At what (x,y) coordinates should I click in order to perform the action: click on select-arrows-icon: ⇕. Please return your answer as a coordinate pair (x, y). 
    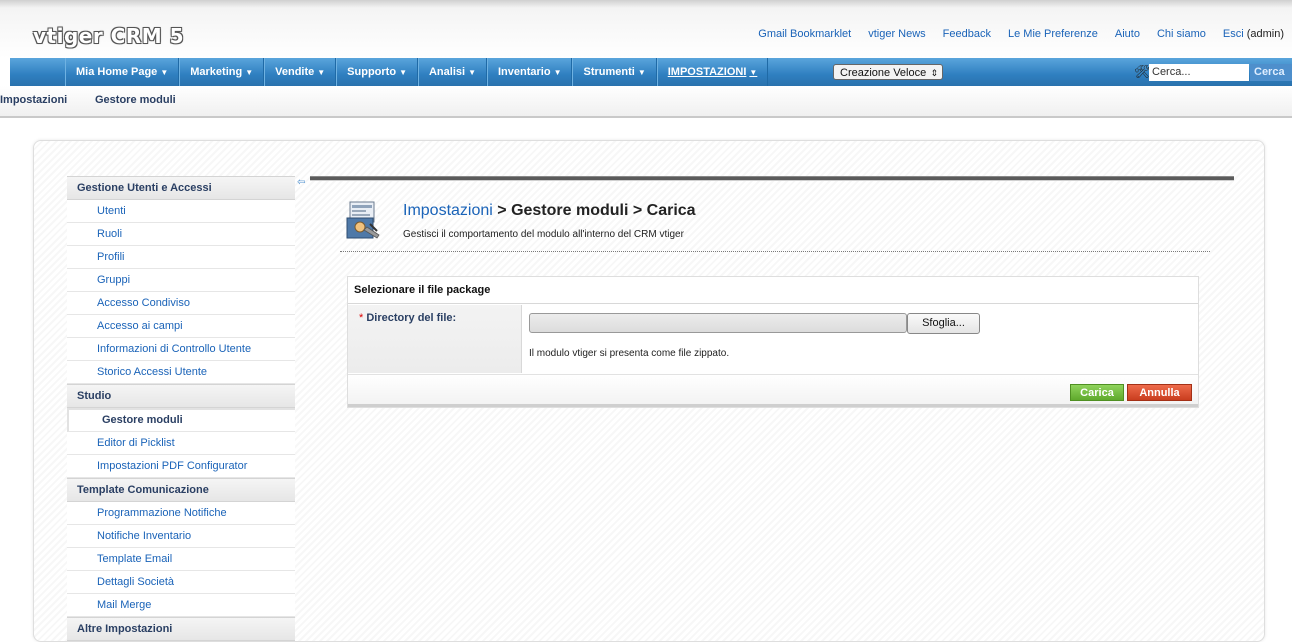
    Looking at the image, I should click on (934, 73).